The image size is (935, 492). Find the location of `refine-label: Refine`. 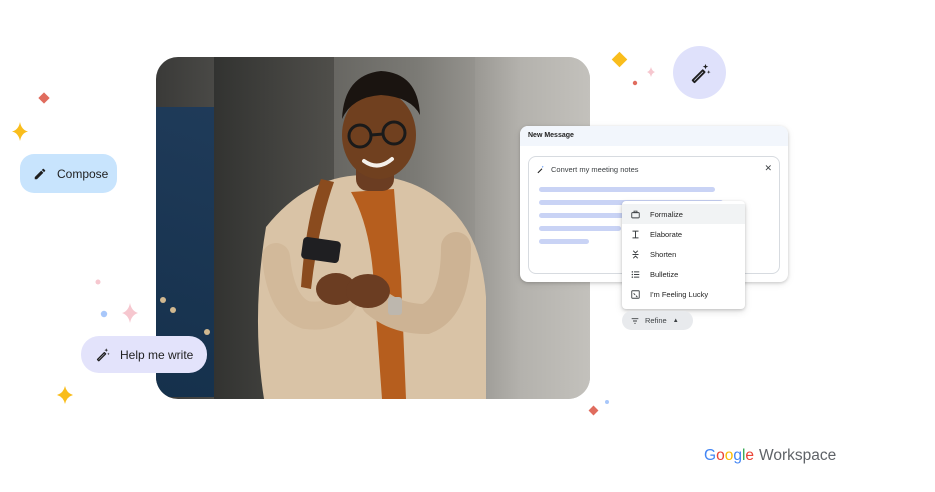

refine-label: Refine is located at coordinates (656, 320).